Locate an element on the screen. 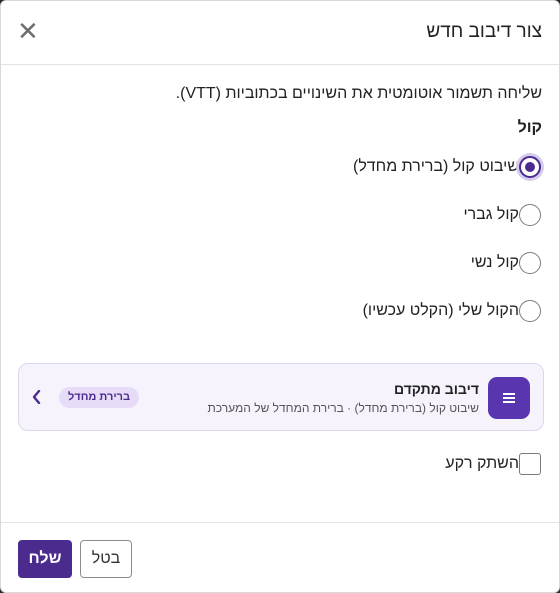  cancel-button: בטל is located at coordinates (106, 559).